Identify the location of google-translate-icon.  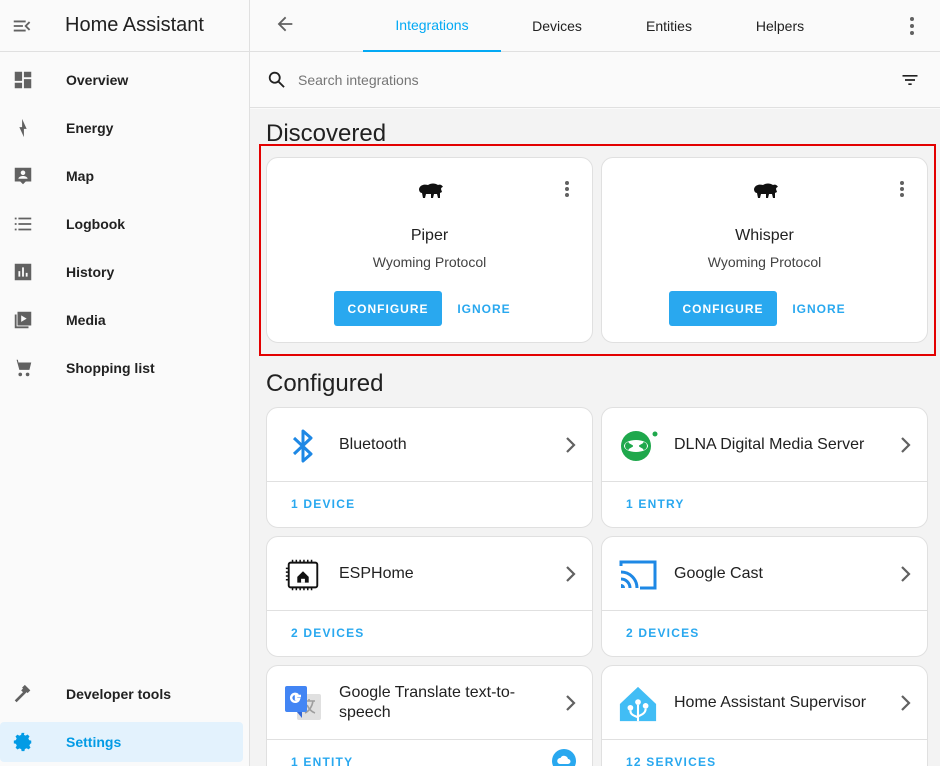
(303, 704).